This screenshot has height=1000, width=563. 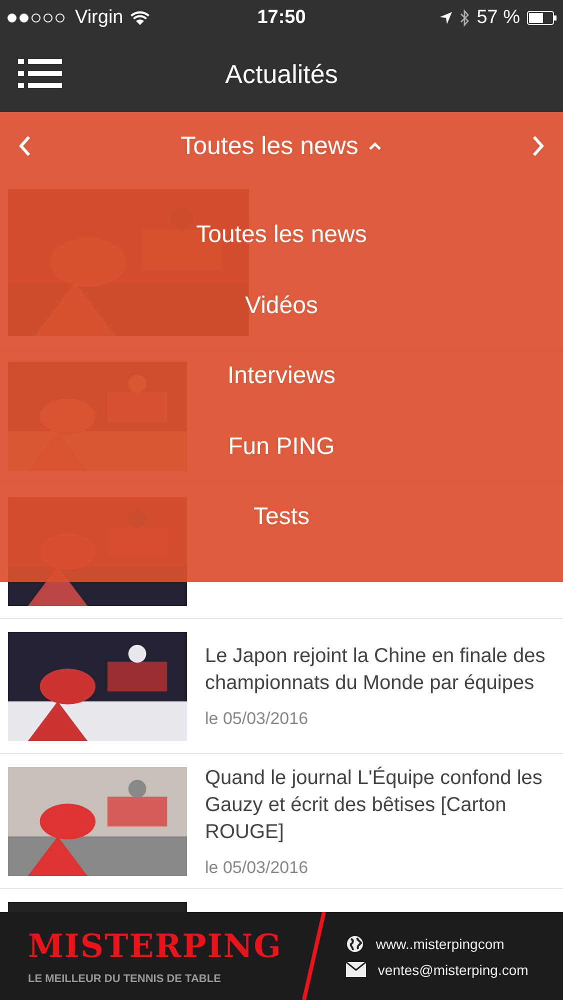 I want to click on article-row: Le Japon rejoint la Chine en finale des championnats du Monde par équipes le 05/03/2016, so click(x=281, y=686).